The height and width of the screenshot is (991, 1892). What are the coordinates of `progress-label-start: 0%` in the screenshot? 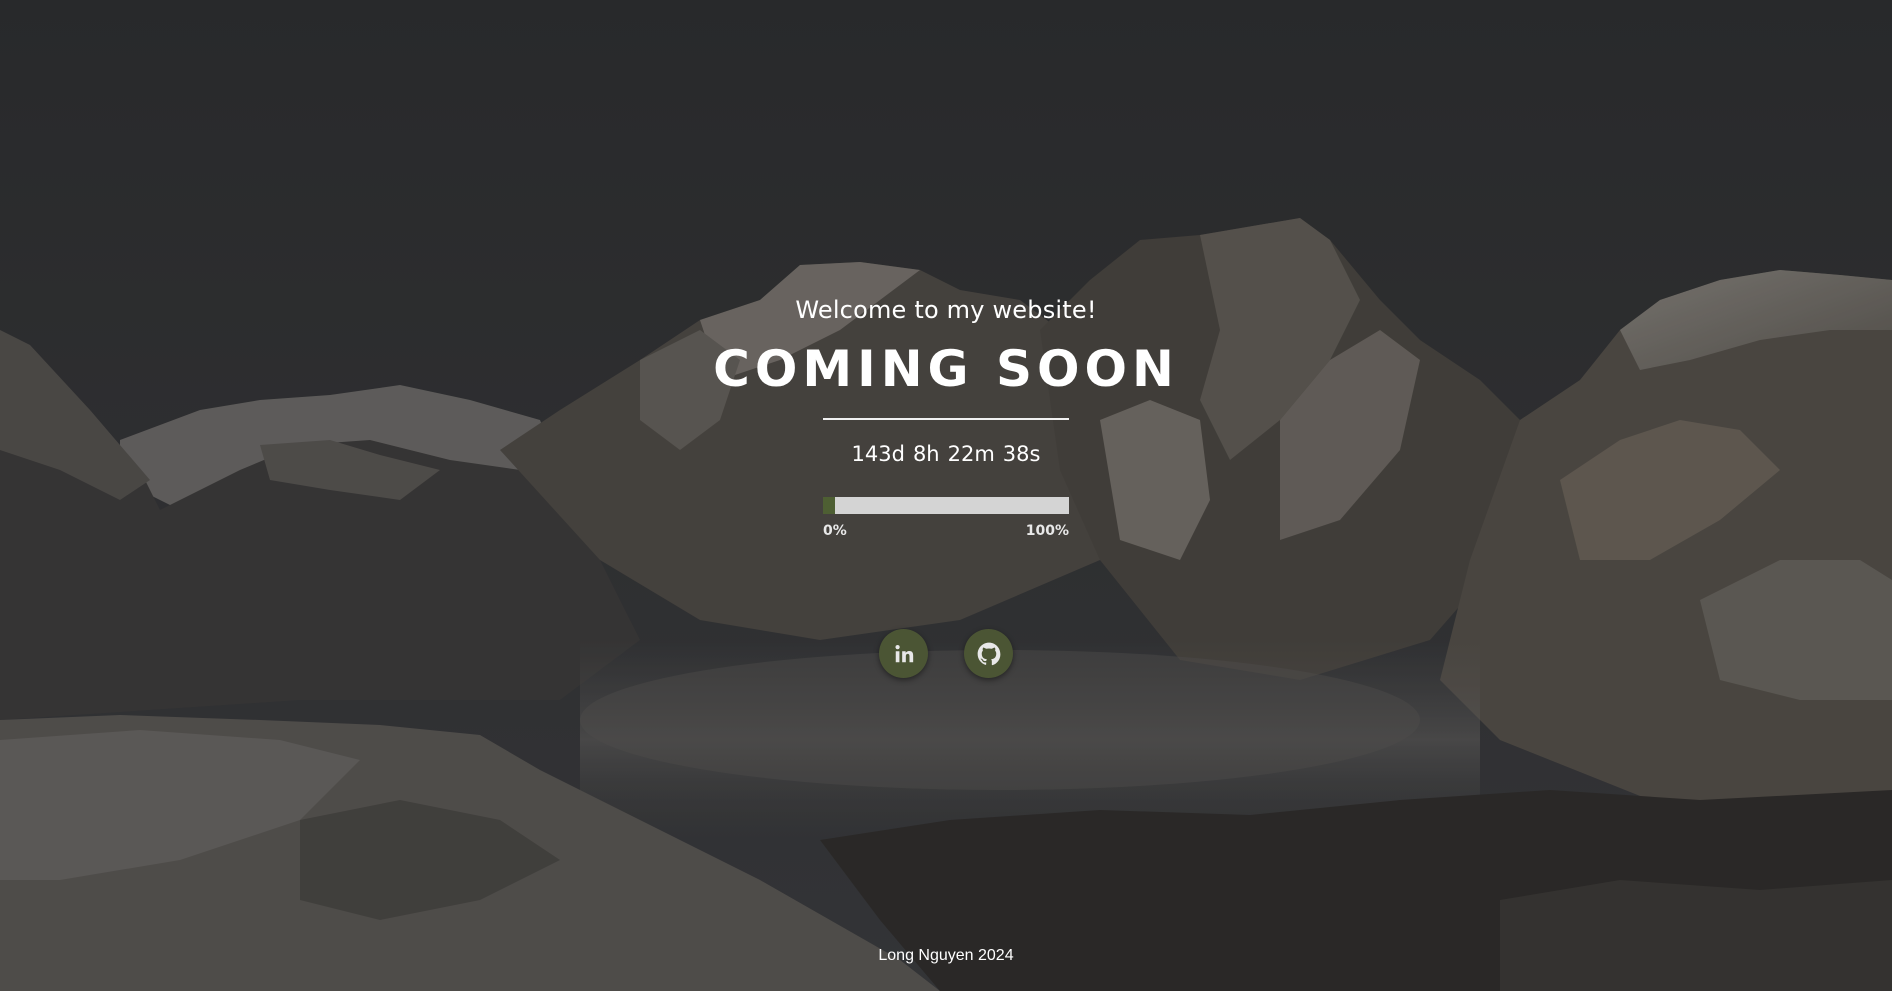 It's located at (835, 531).